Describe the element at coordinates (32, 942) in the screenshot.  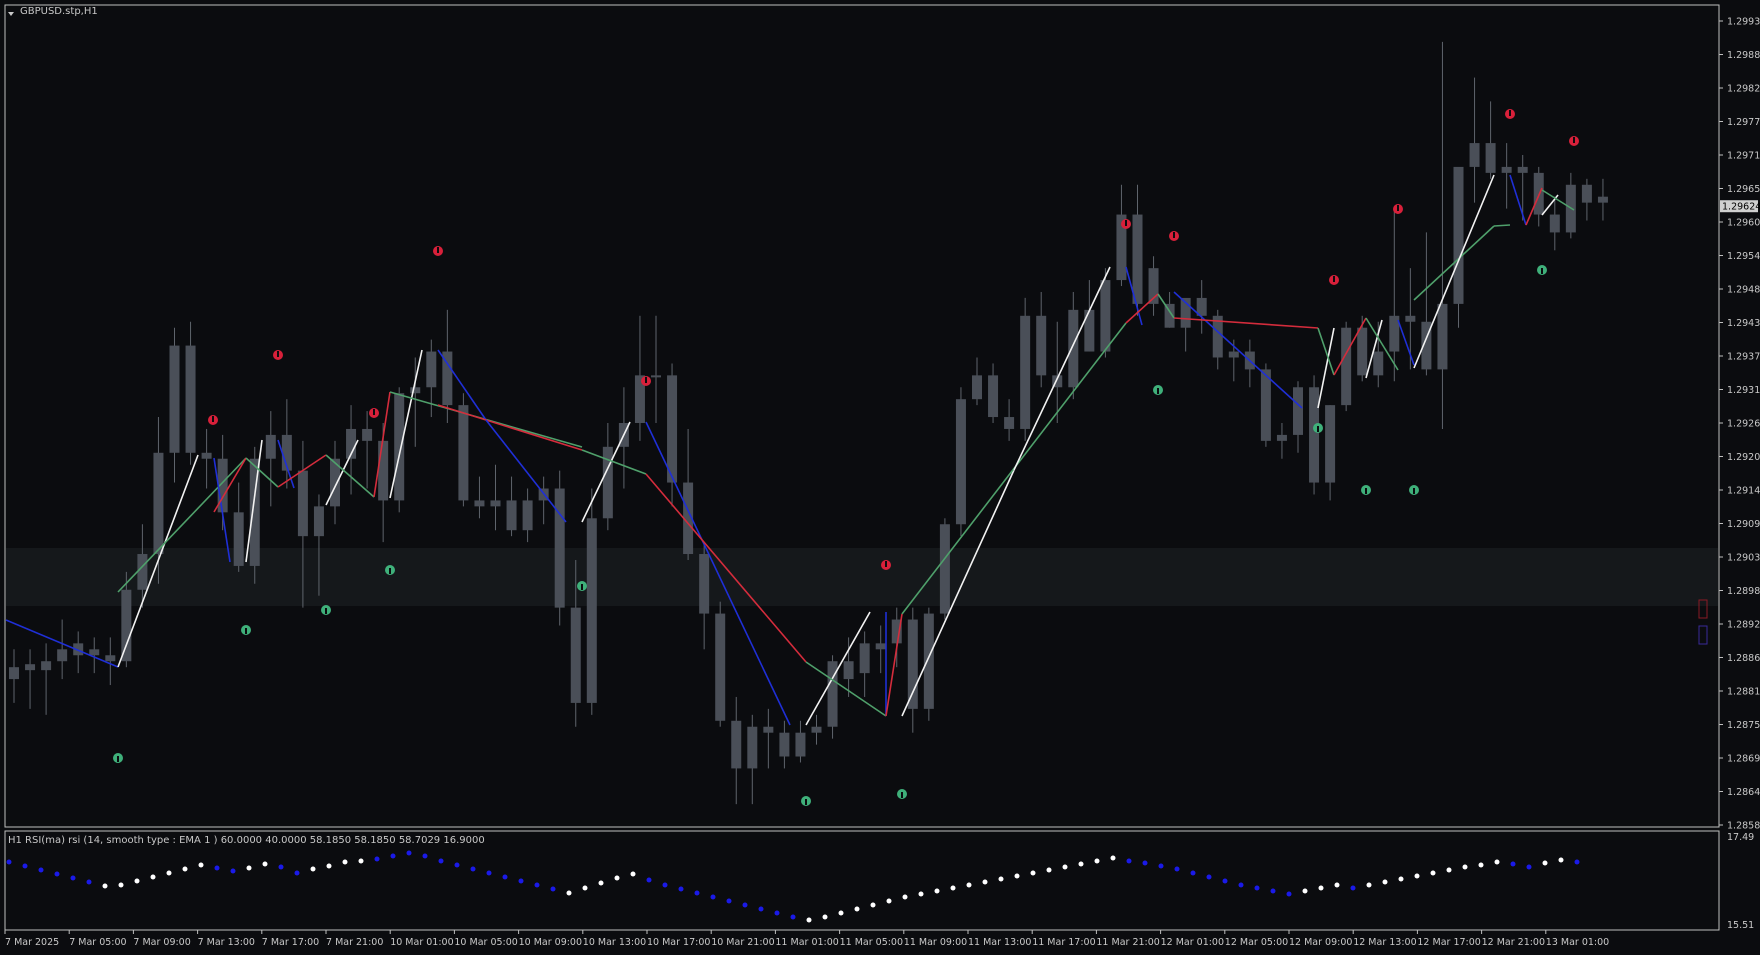
I see `time-axis-label: 7 Mar 2025` at that location.